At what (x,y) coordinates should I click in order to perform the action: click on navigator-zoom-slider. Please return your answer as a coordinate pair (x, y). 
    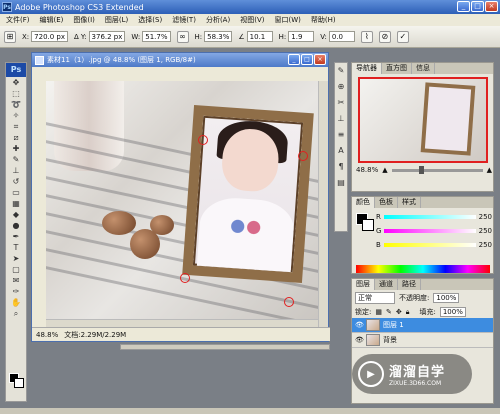
    Looking at the image, I should click on (437, 169).